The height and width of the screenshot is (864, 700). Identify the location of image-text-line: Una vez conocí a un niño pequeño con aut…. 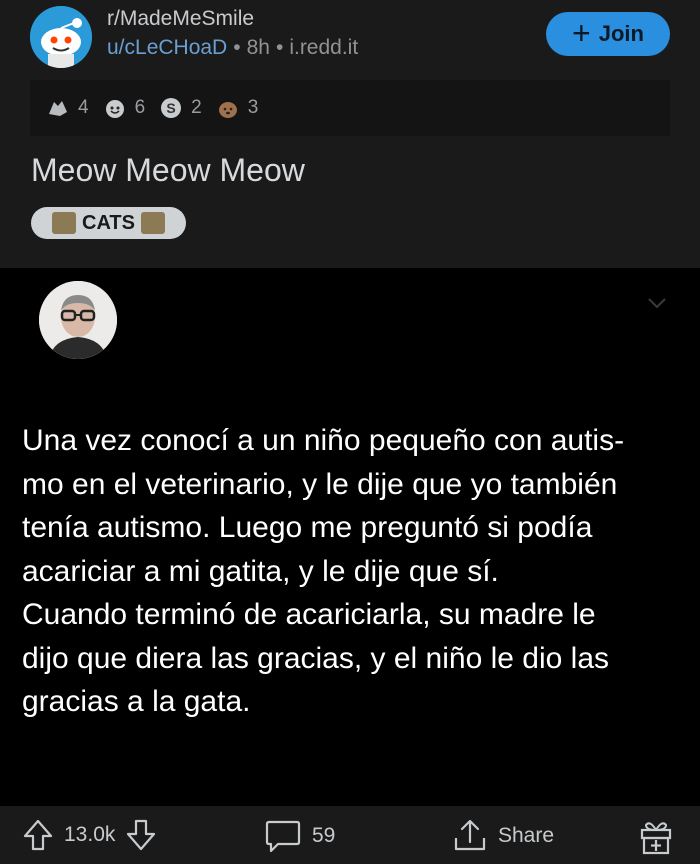
(323, 440).